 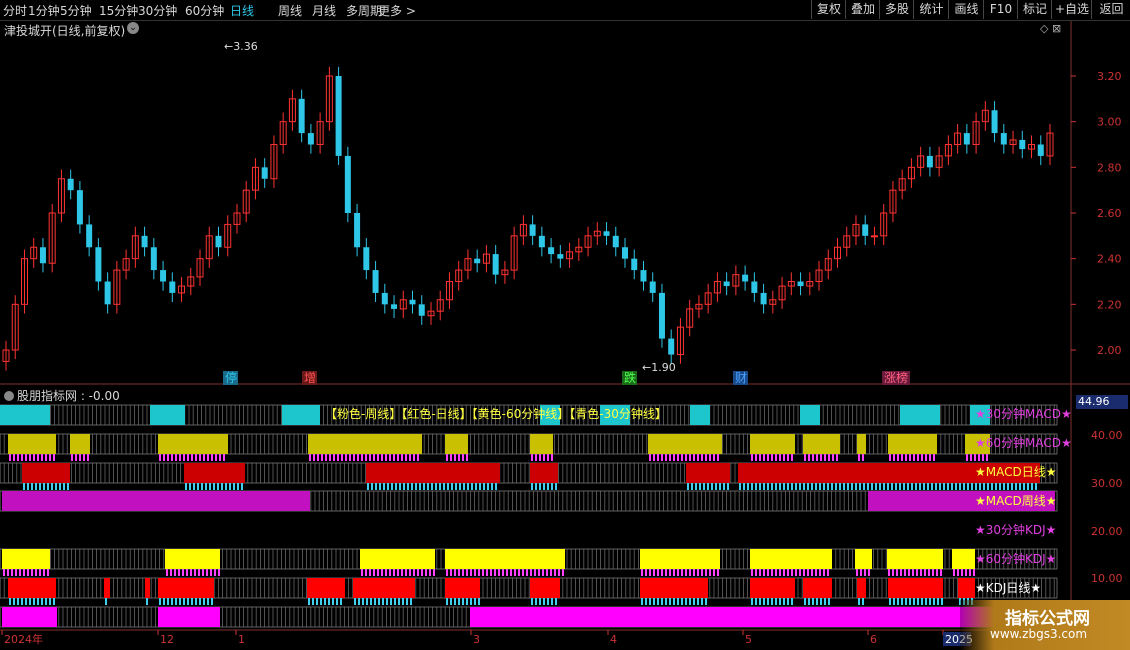 What do you see at coordinates (76, 10) in the screenshot?
I see `period-tab-2: 5分钟` at bounding box center [76, 10].